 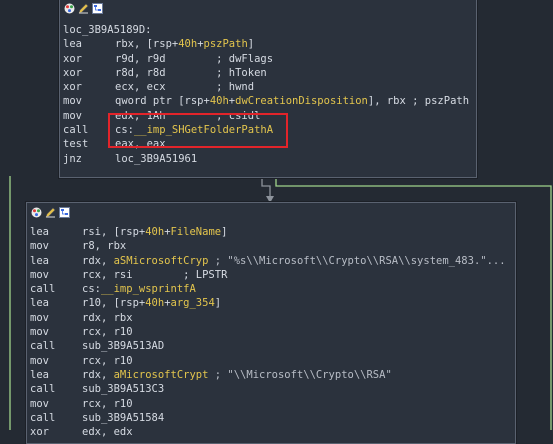 What do you see at coordinates (272, 418) in the screenshot?
I see `instruction-line: call sub_3B9A51584` at bounding box center [272, 418].